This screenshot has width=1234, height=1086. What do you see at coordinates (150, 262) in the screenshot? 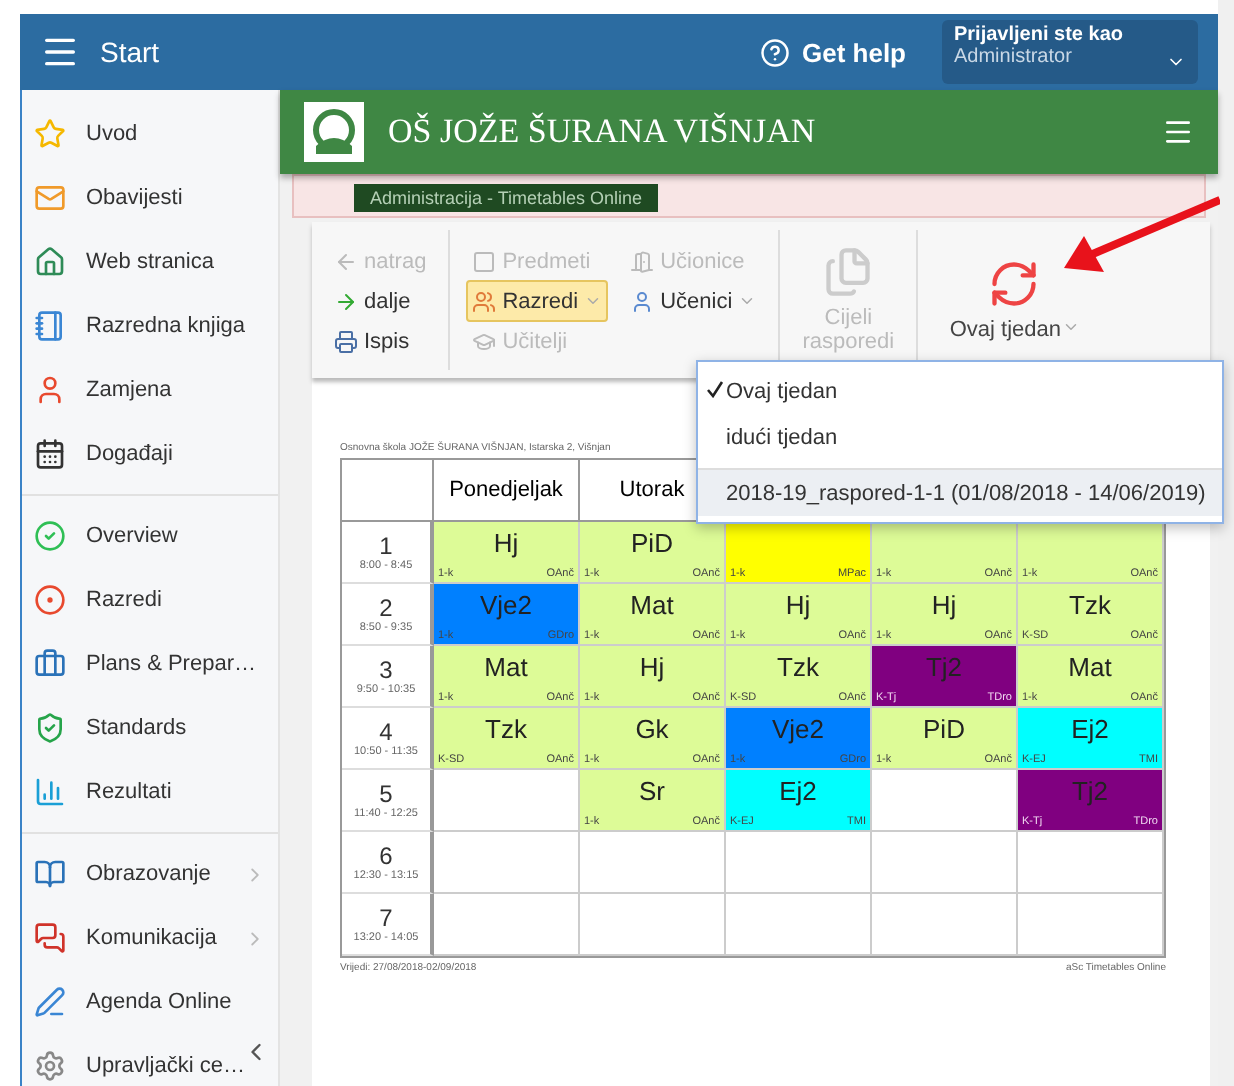
I see `sidebar-item: Web stranica` at bounding box center [150, 262].